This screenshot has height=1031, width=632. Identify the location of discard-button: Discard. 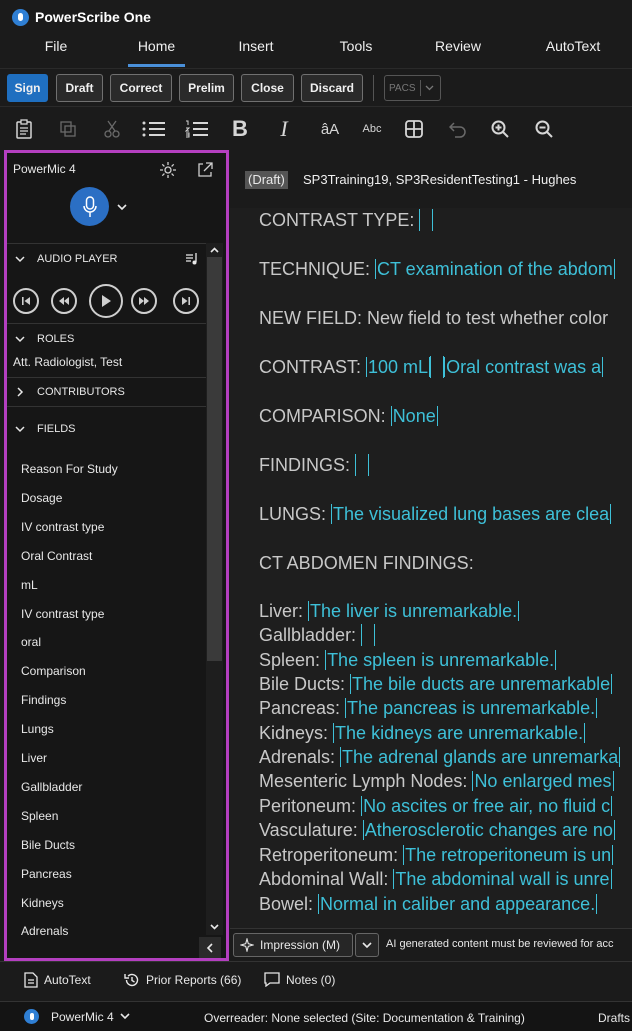
(332, 88).